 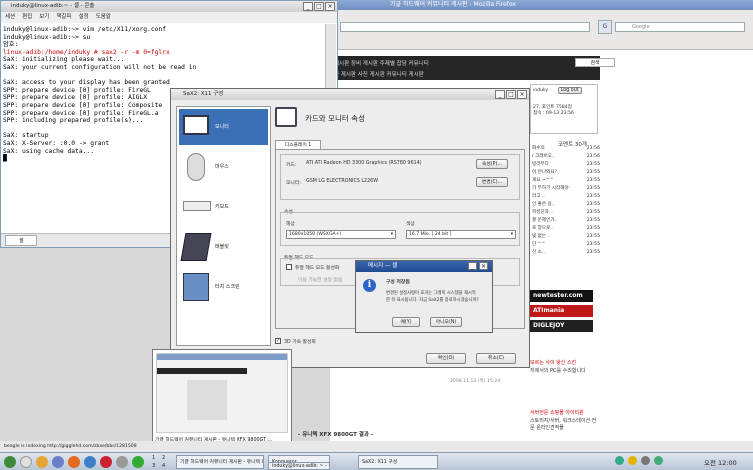 What do you see at coordinates (398, 462) in the screenshot?
I see `task-sax2: SaX2: X11 구성` at bounding box center [398, 462].